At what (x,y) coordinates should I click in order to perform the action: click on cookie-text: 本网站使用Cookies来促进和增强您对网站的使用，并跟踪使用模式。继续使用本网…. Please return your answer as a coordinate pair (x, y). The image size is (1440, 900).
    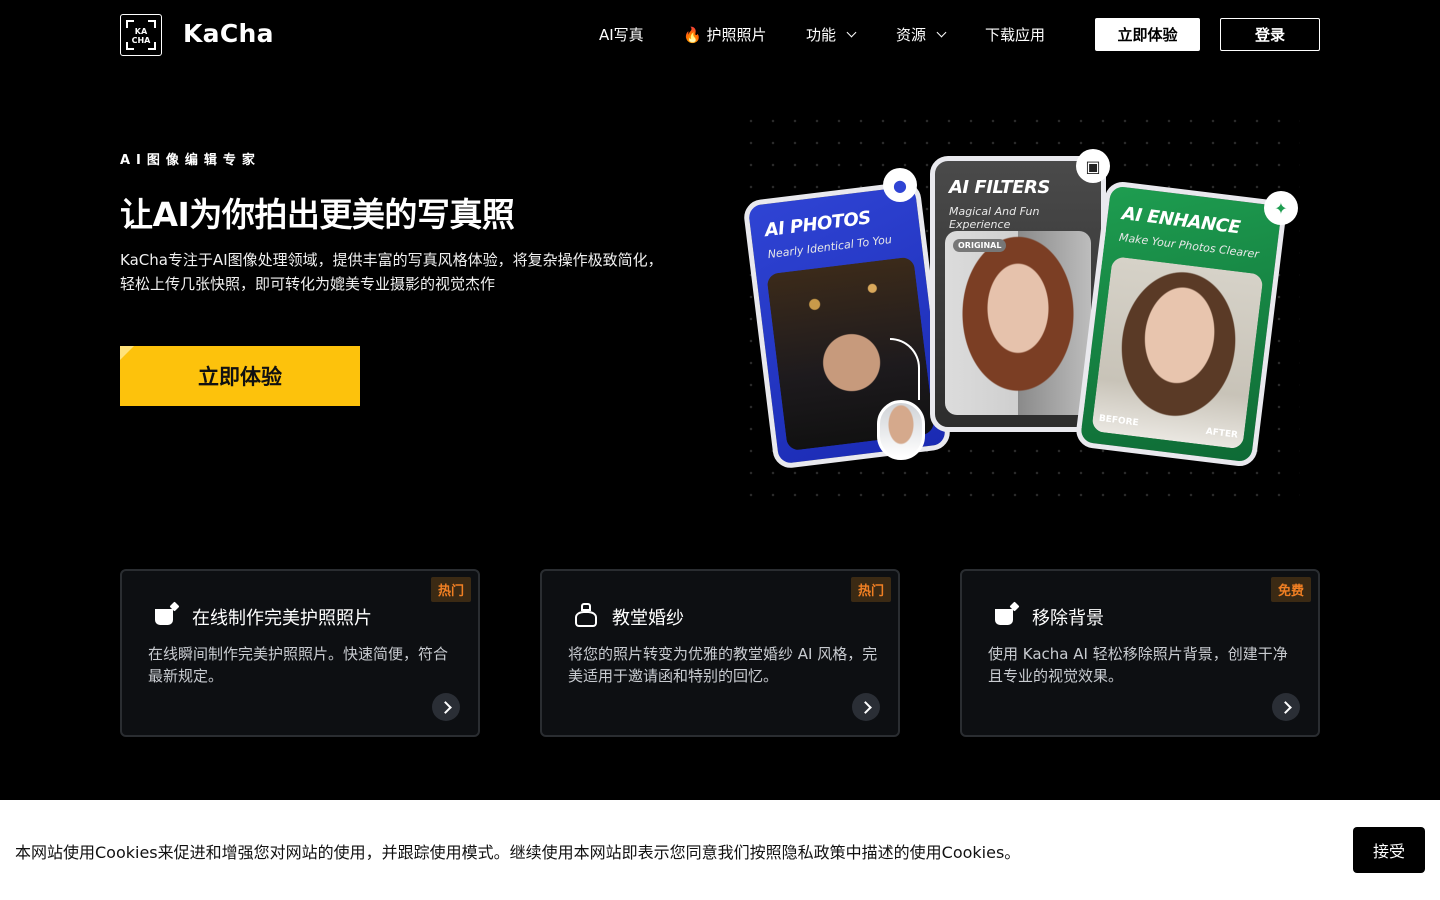
    Looking at the image, I should click on (518, 852).